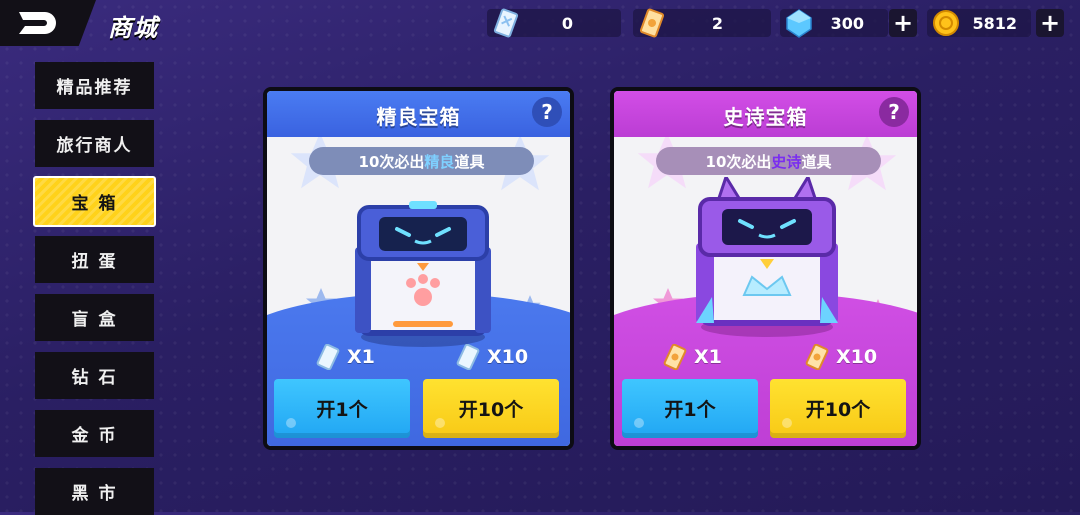  Describe the element at coordinates (94, 491) in the screenshot. I see `sidebar-item-black-market: 黑 市` at that location.